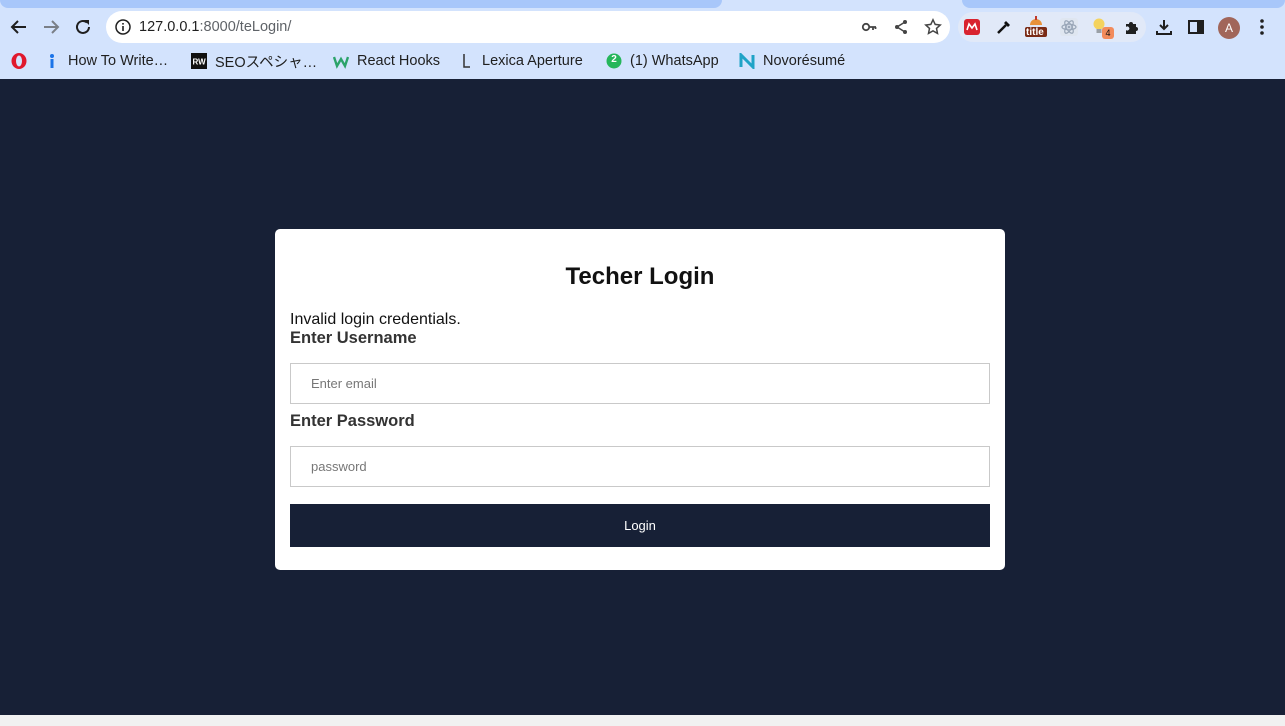  Describe the element at coordinates (640, 466) in the screenshot. I see `password-input` at that location.